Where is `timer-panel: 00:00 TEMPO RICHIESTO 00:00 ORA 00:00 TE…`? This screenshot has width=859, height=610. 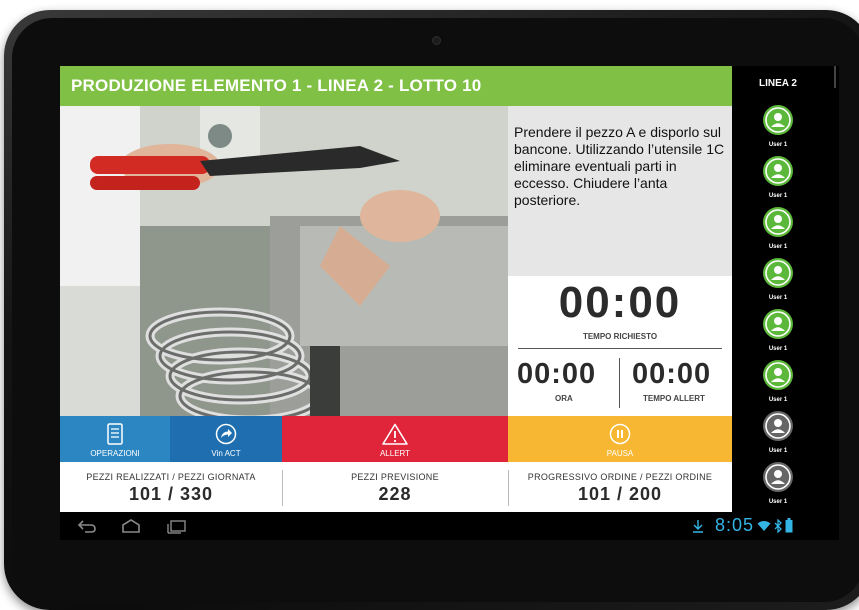
timer-panel: 00:00 TEMPO RICHIESTO 00:00 ORA 00:00 TE… is located at coordinates (620, 346).